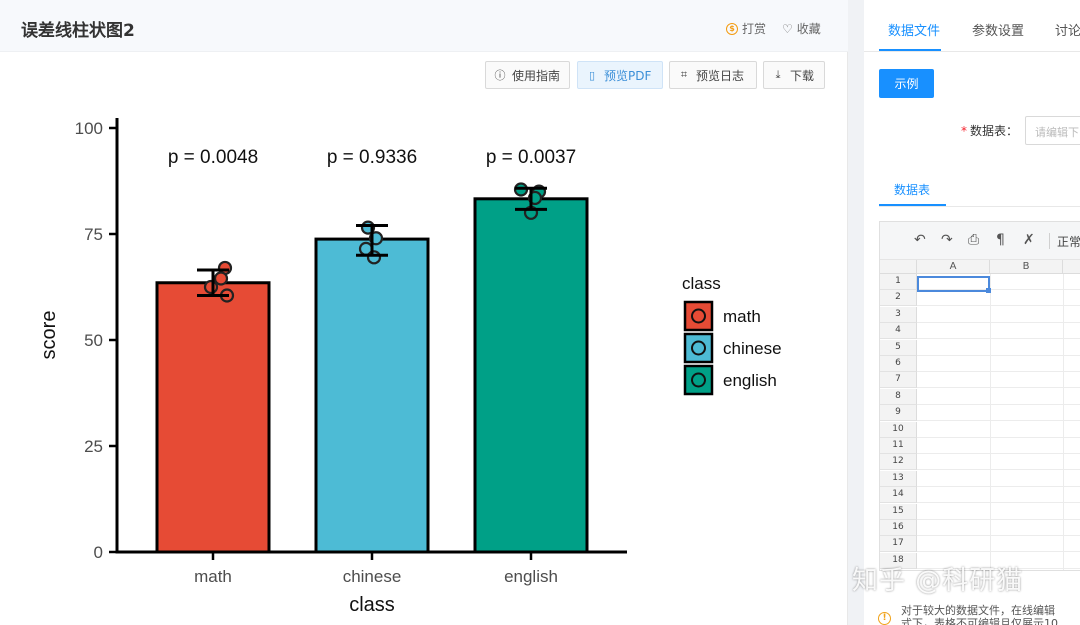 Image resolution: width=1080 pixels, height=625 pixels. Describe the element at coordinates (898, 380) in the screenshot. I see `row-header: 7` at that location.